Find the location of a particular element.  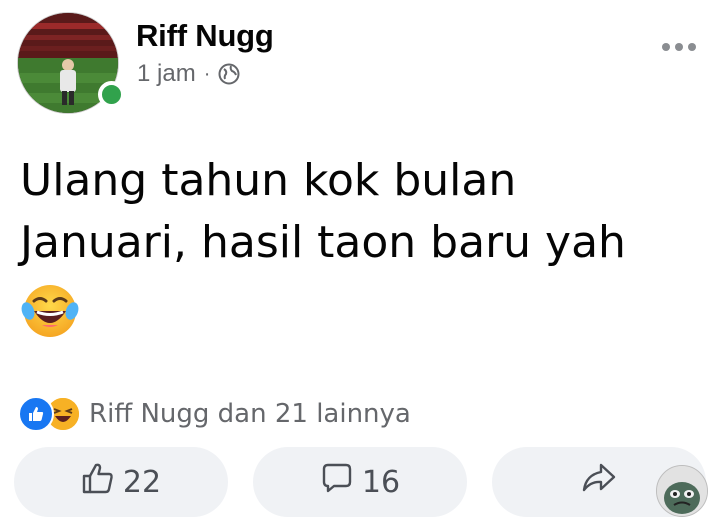

comment-count: 16 is located at coordinates (381, 482).